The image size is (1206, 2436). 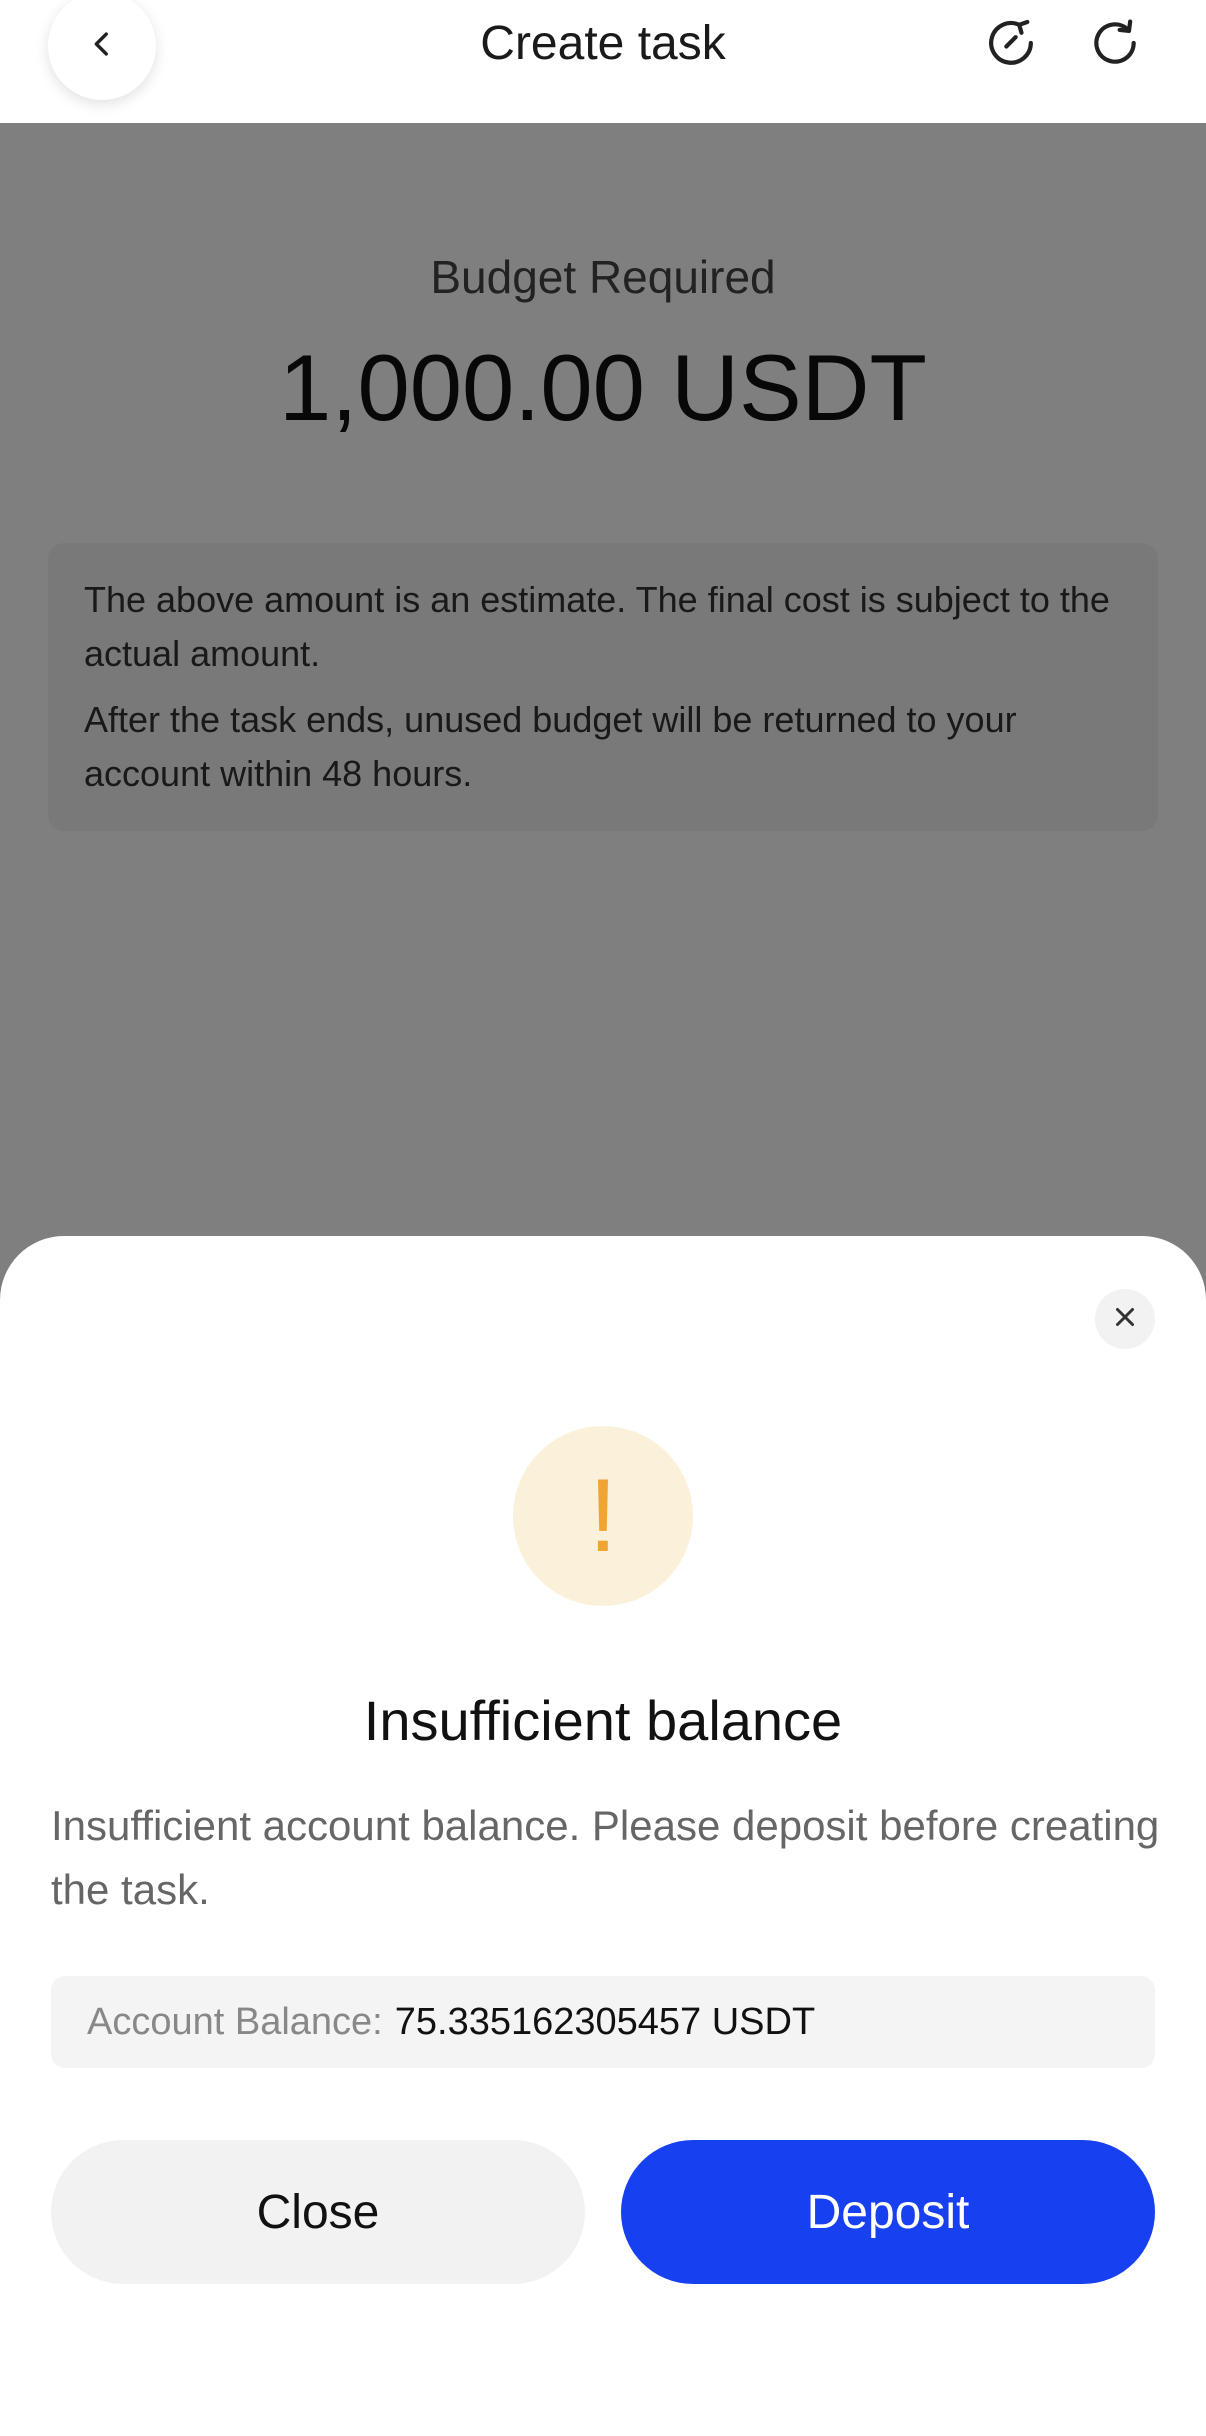 I want to click on refresh-button, so click(x=1115, y=45).